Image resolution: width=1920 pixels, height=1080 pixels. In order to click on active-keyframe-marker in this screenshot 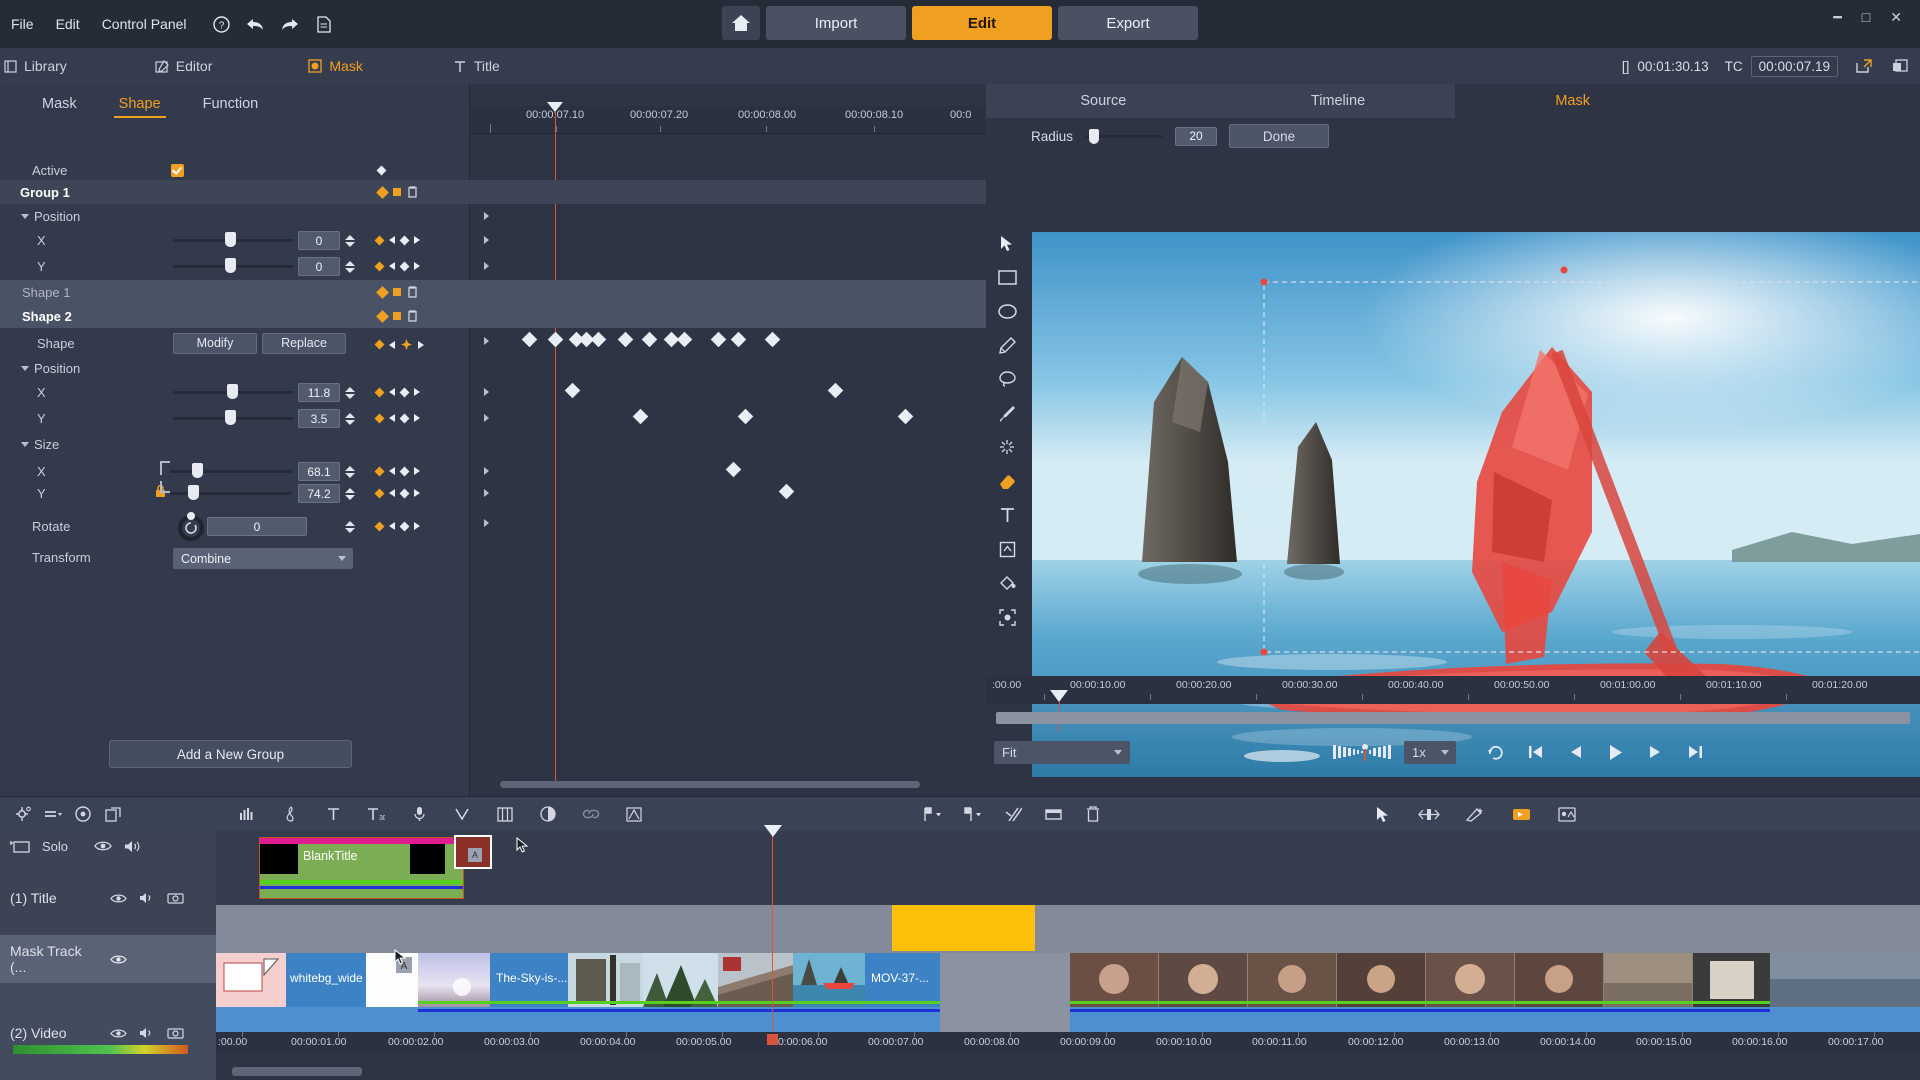, I will do `click(381, 170)`.